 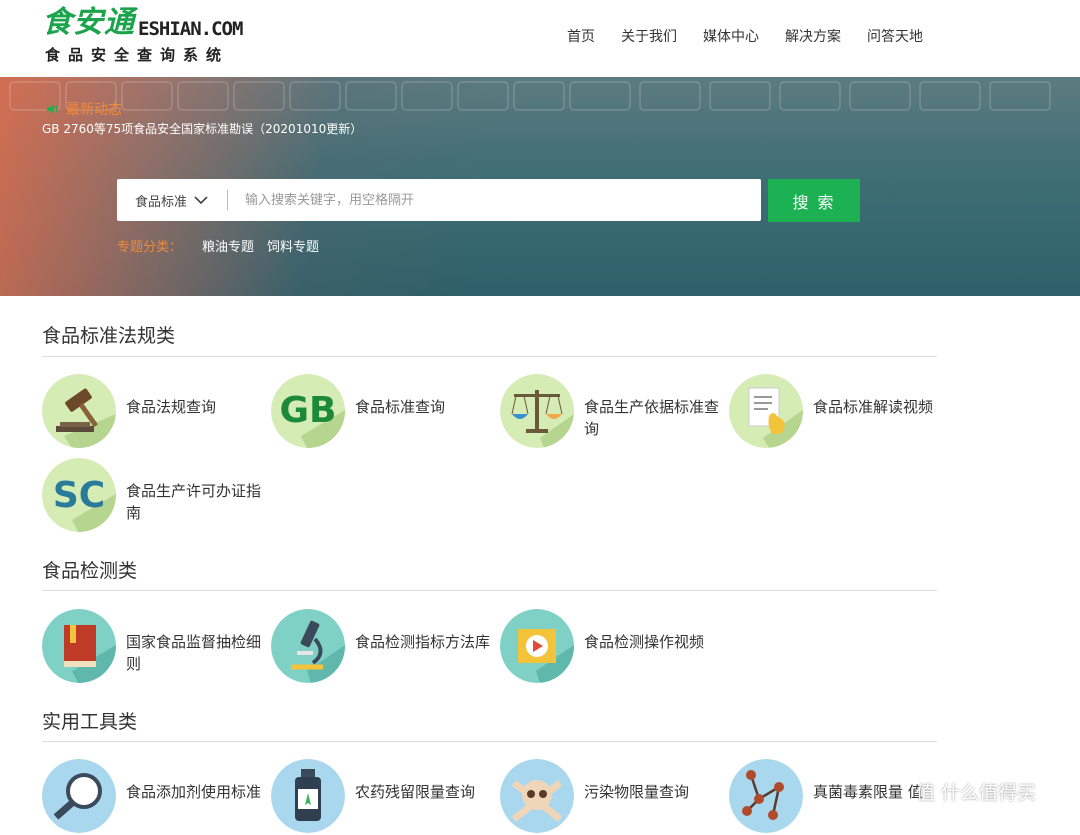 I want to click on svg-text: GB, so click(x=308, y=410).